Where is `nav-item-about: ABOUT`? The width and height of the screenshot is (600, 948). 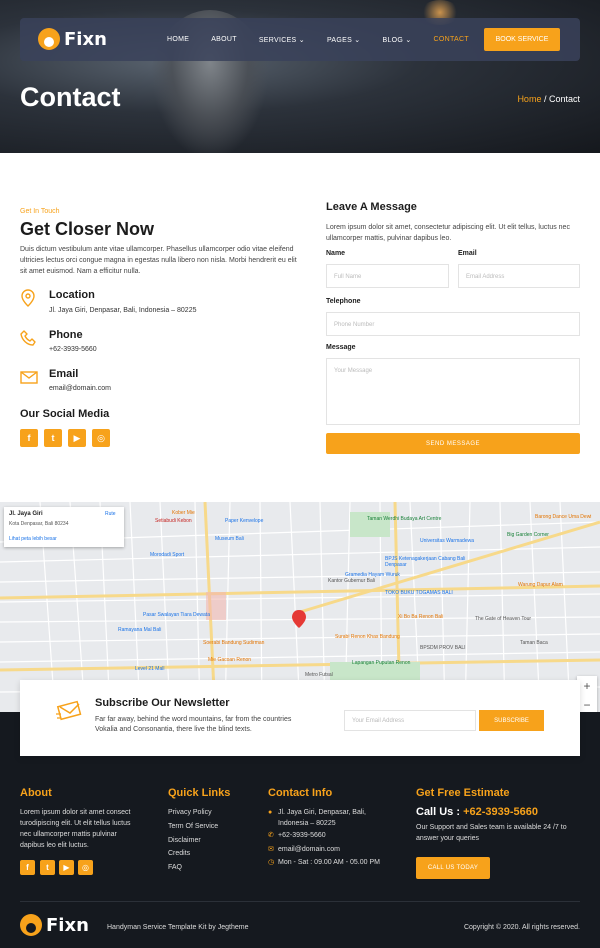
nav-item-about: ABOUT is located at coordinates (224, 39).